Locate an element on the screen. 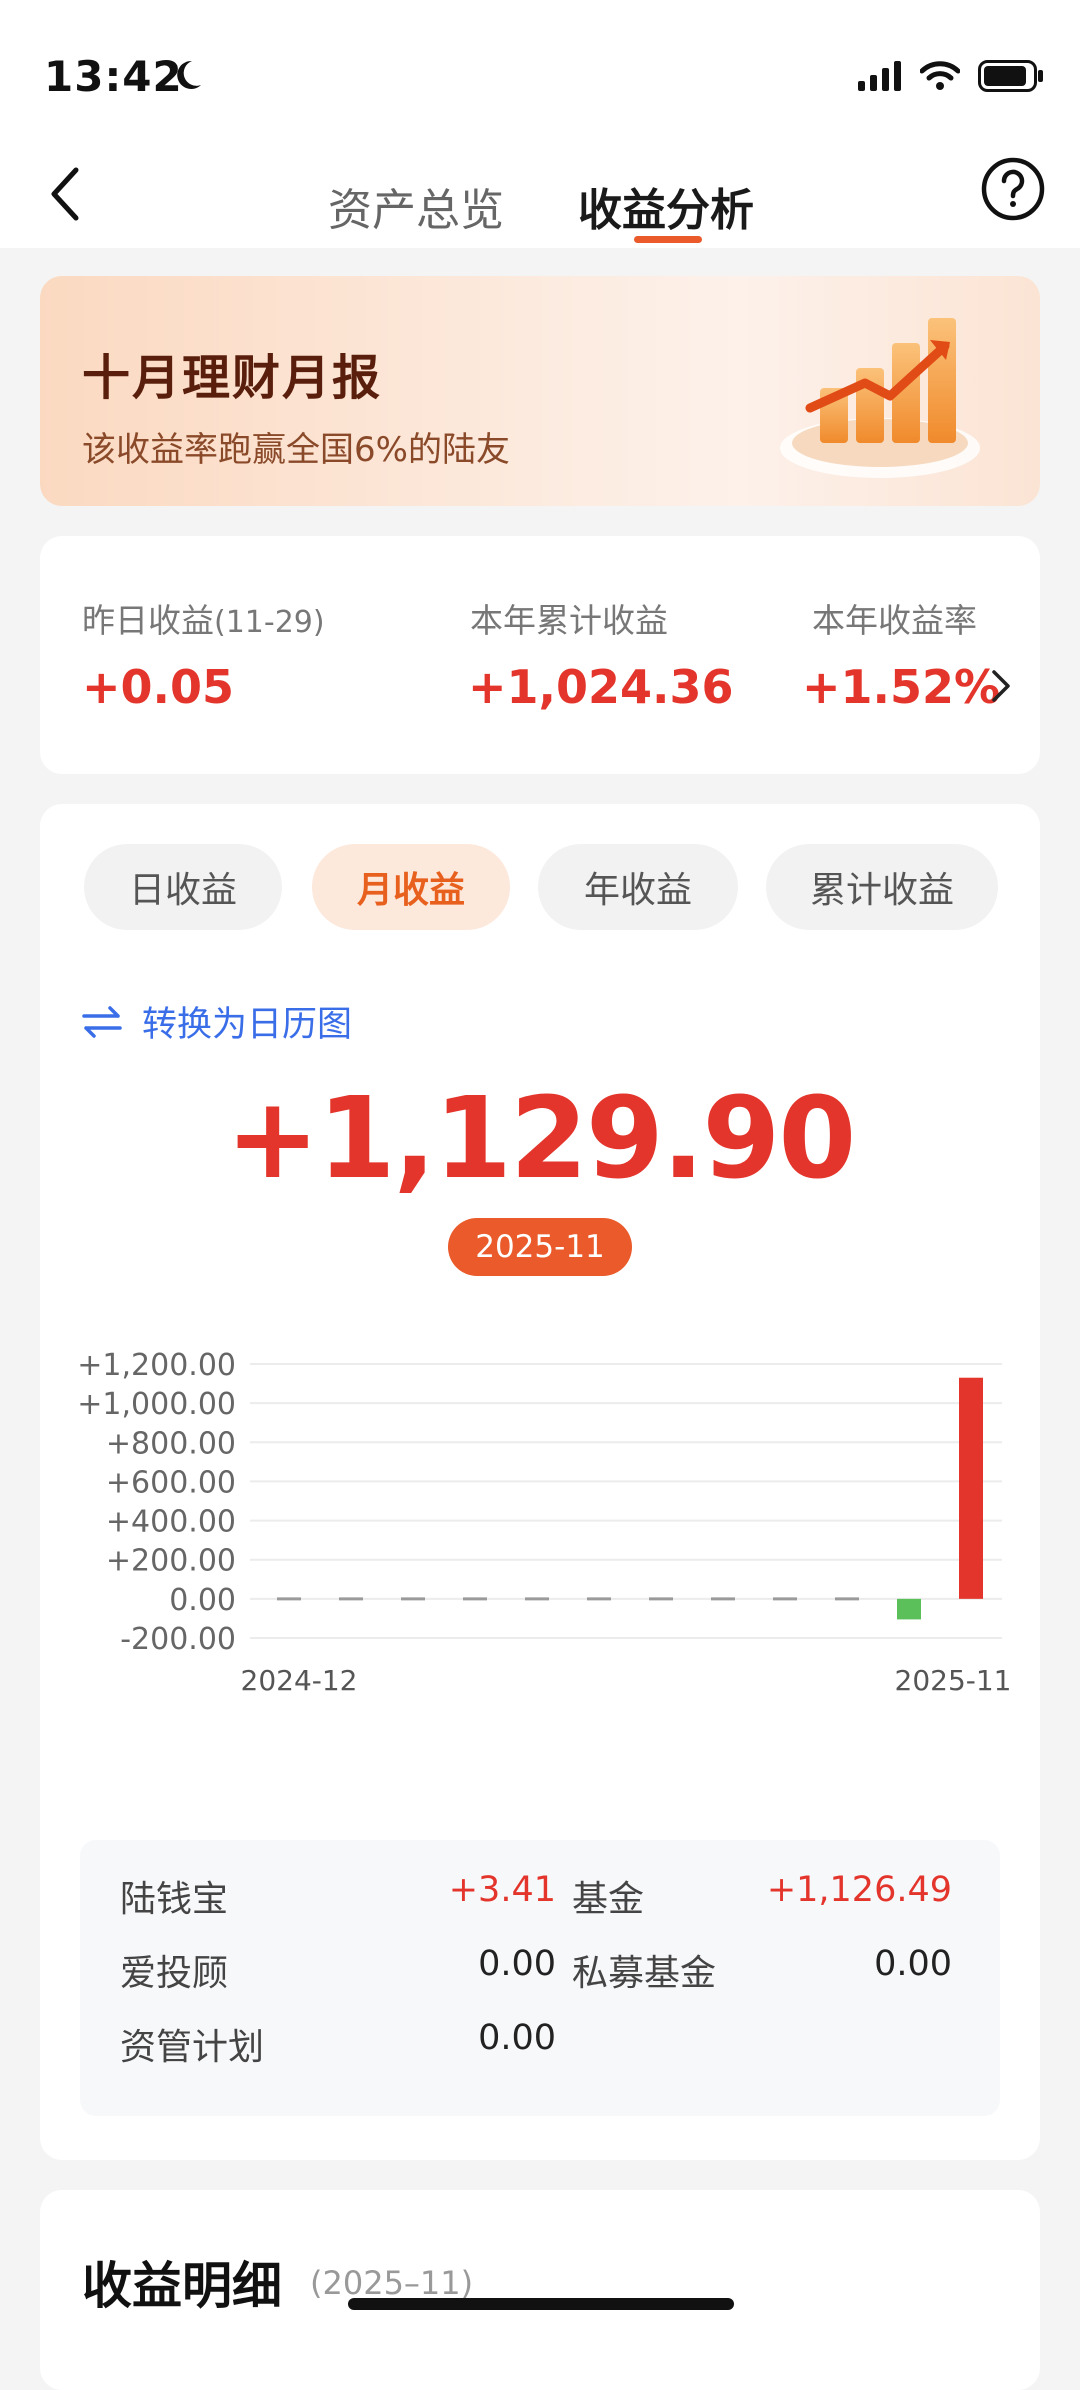 The height and width of the screenshot is (2390, 1080). home-indicator is located at coordinates (541, 2304).